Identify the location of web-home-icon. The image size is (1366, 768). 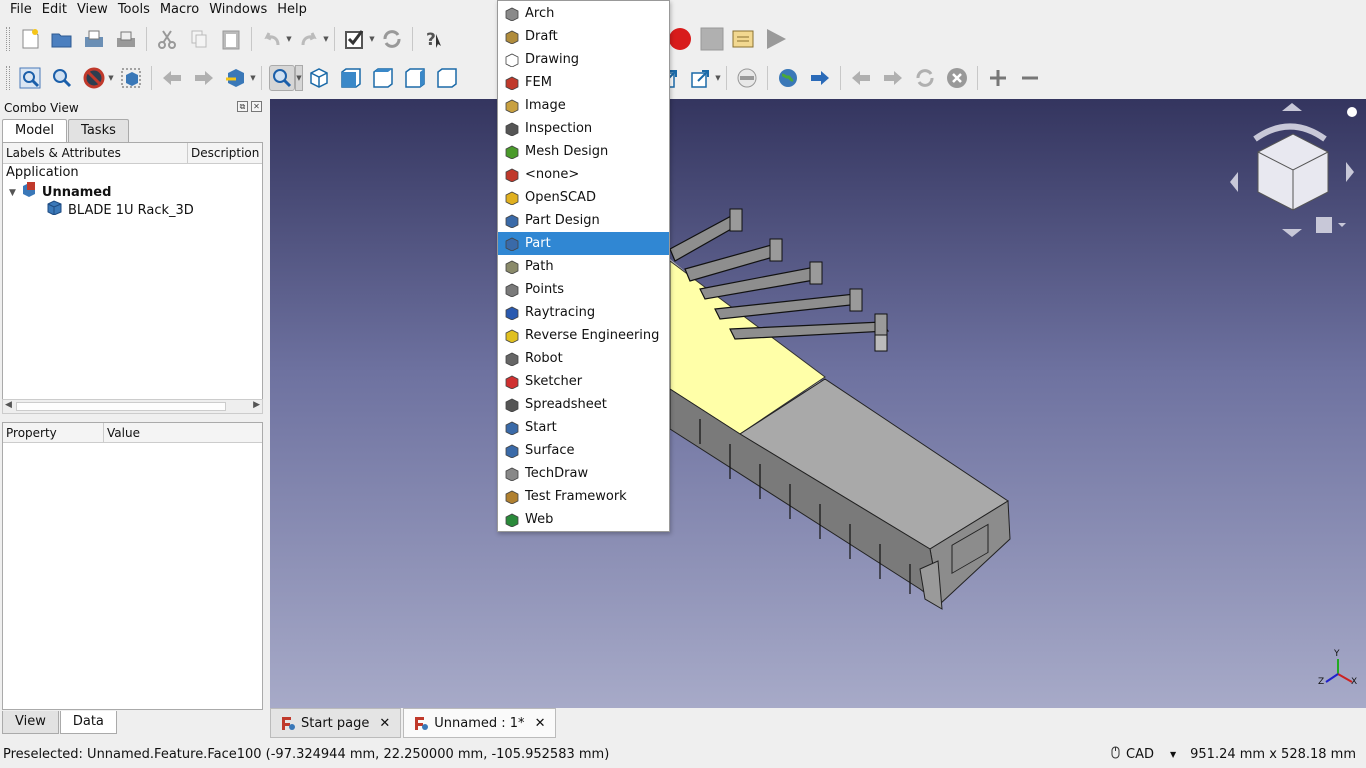
(788, 78).